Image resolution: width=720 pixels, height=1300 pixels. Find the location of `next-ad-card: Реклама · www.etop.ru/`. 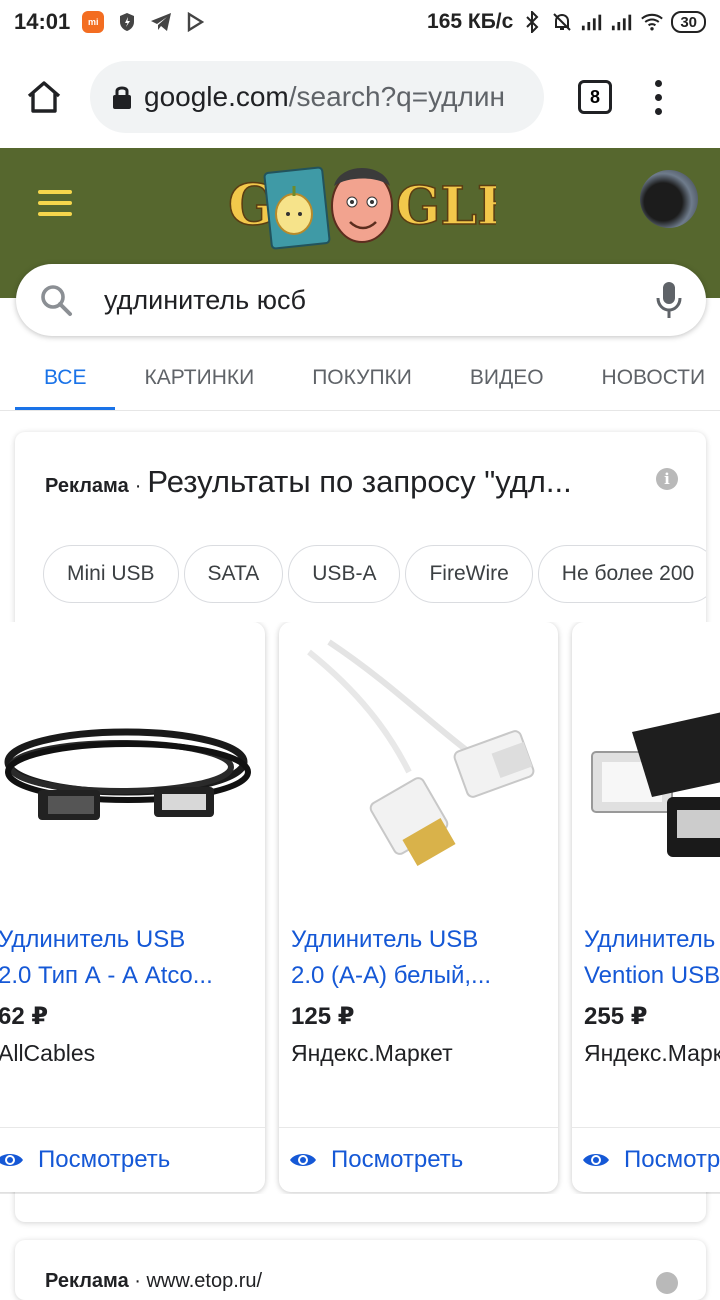

next-ad-card: Реклама · www.etop.ru/ is located at coordinates (360, 1270).